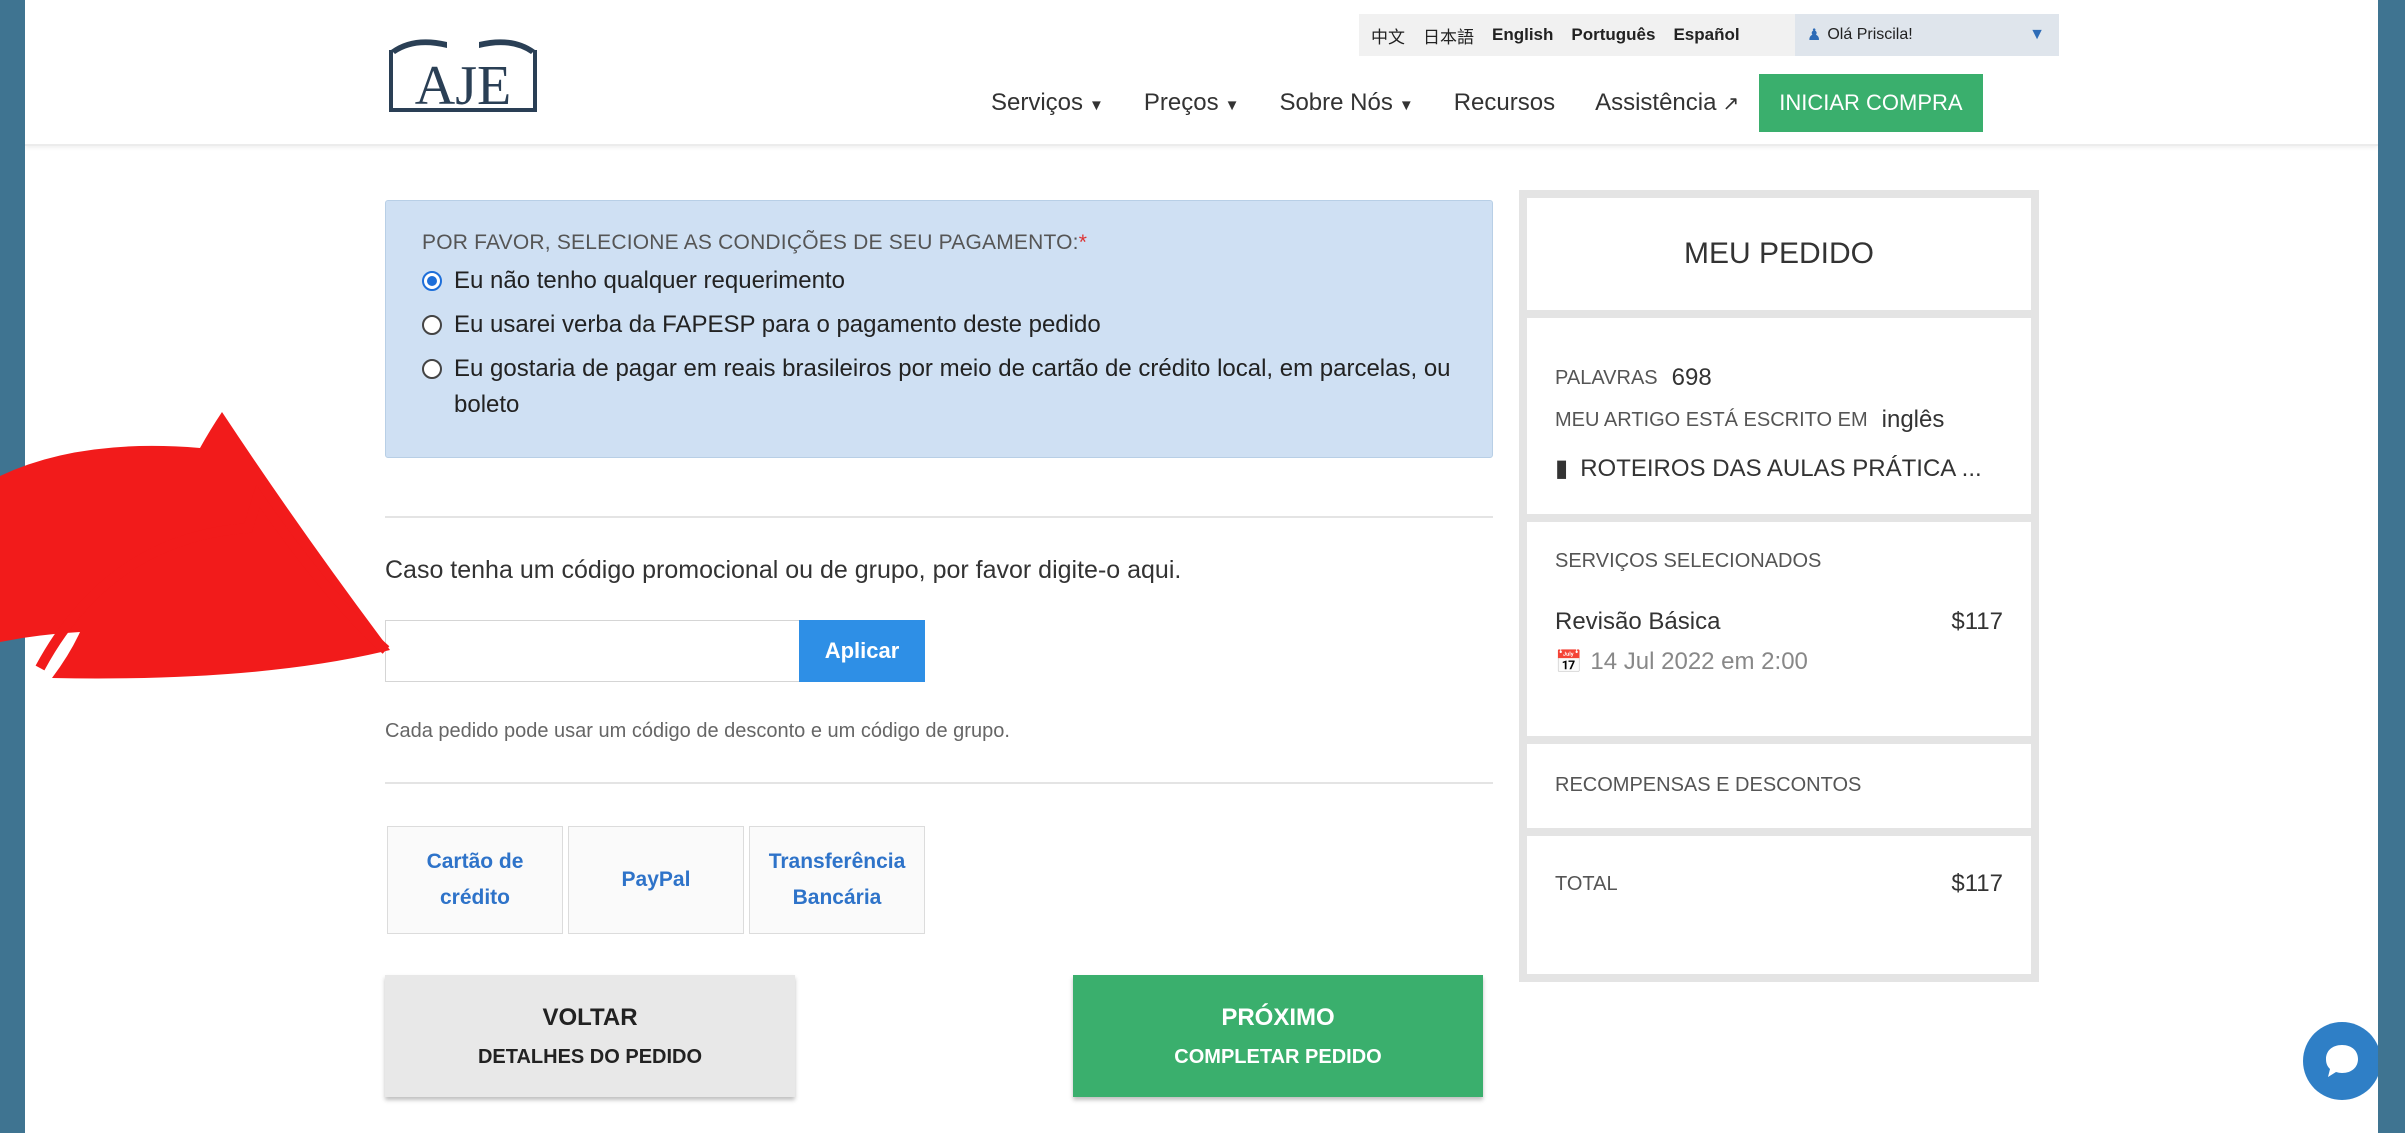  What do you see at coordinates (1814, 35) in the screenshot?
I see `user-icon: ♟` at bounding box center [1814, 35].